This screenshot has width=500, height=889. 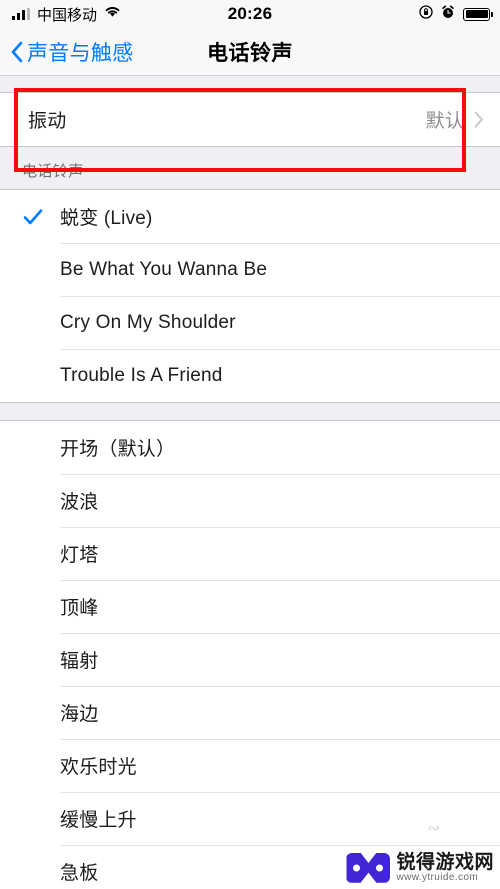 What do you see at coordinates (426, 14) in the screenshot?
I see `rotation-lock-icon` at bounding box center [426, 14].